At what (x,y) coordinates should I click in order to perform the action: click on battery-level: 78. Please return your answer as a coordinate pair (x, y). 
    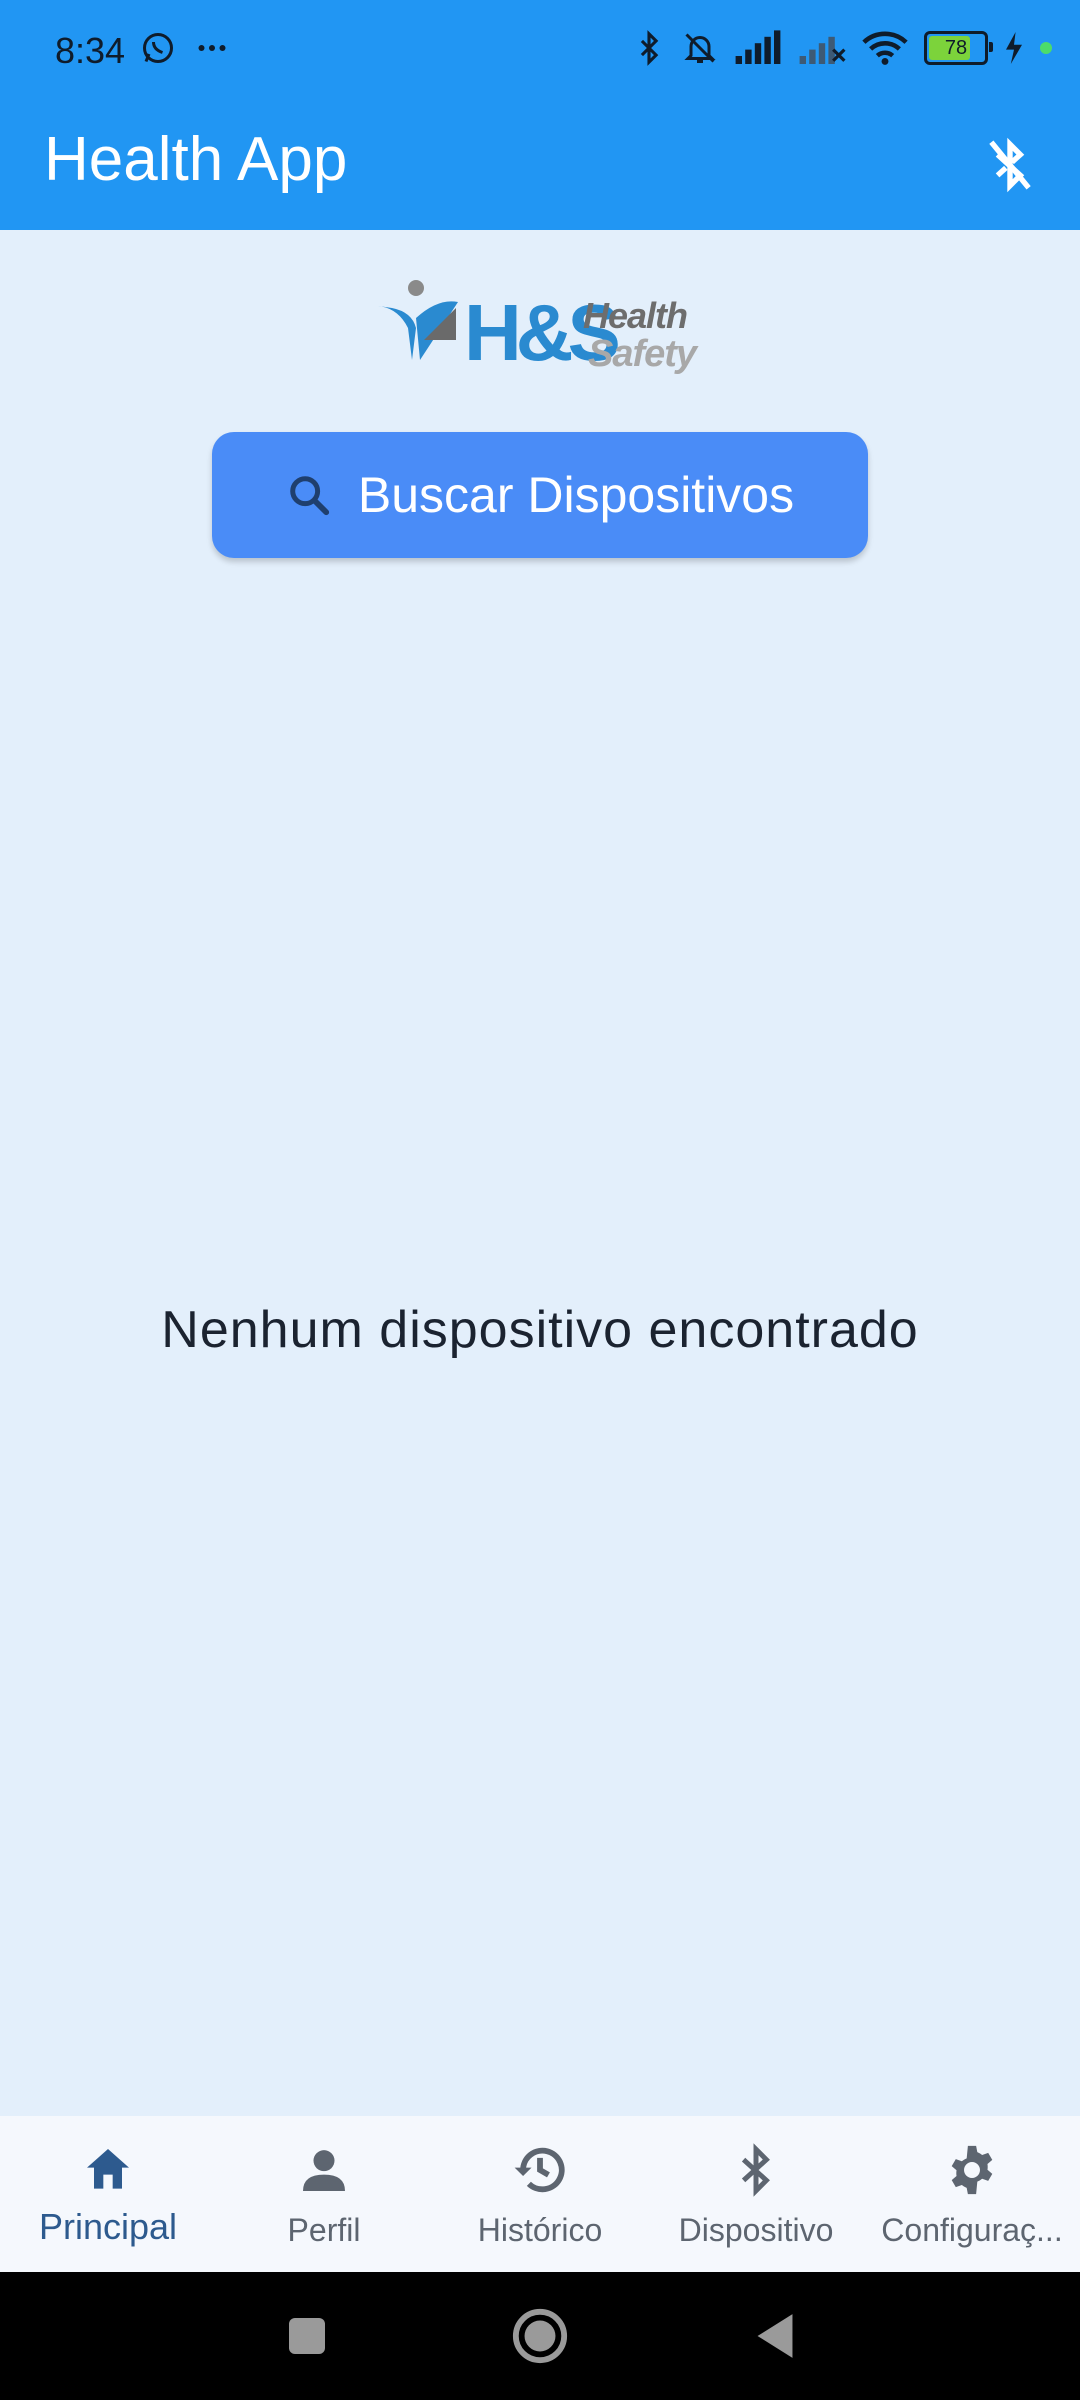
    Looking at the image, I should click on (956, 47).